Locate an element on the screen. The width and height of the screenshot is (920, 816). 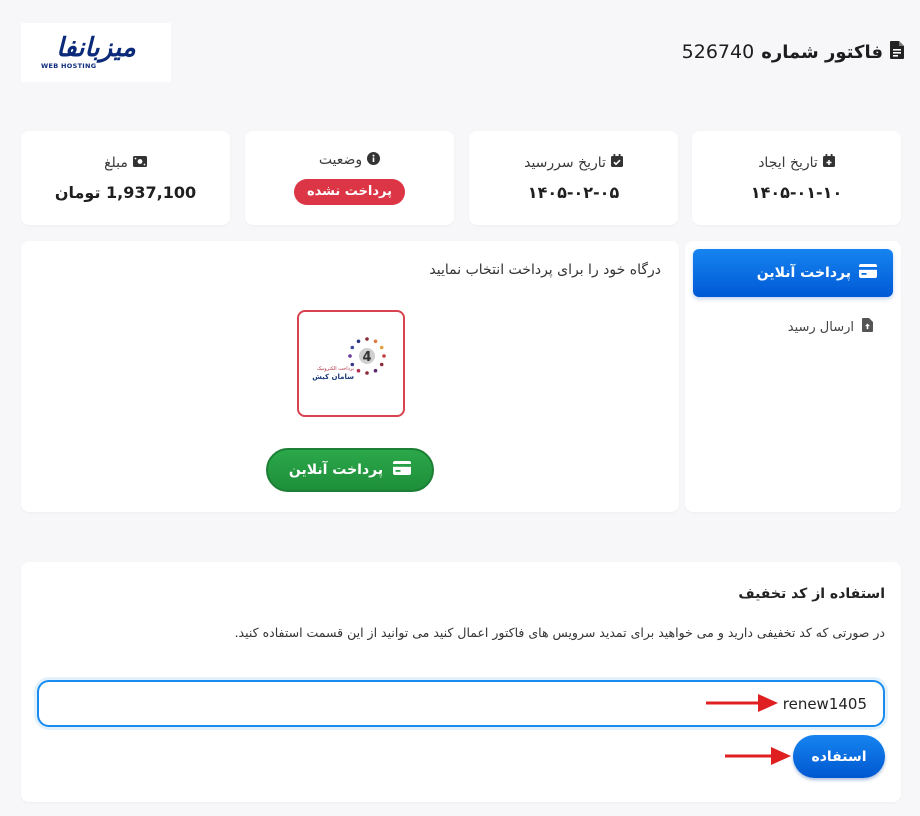
tab-send-receipt: ارسال رسید is located at coordinates (793, 327).